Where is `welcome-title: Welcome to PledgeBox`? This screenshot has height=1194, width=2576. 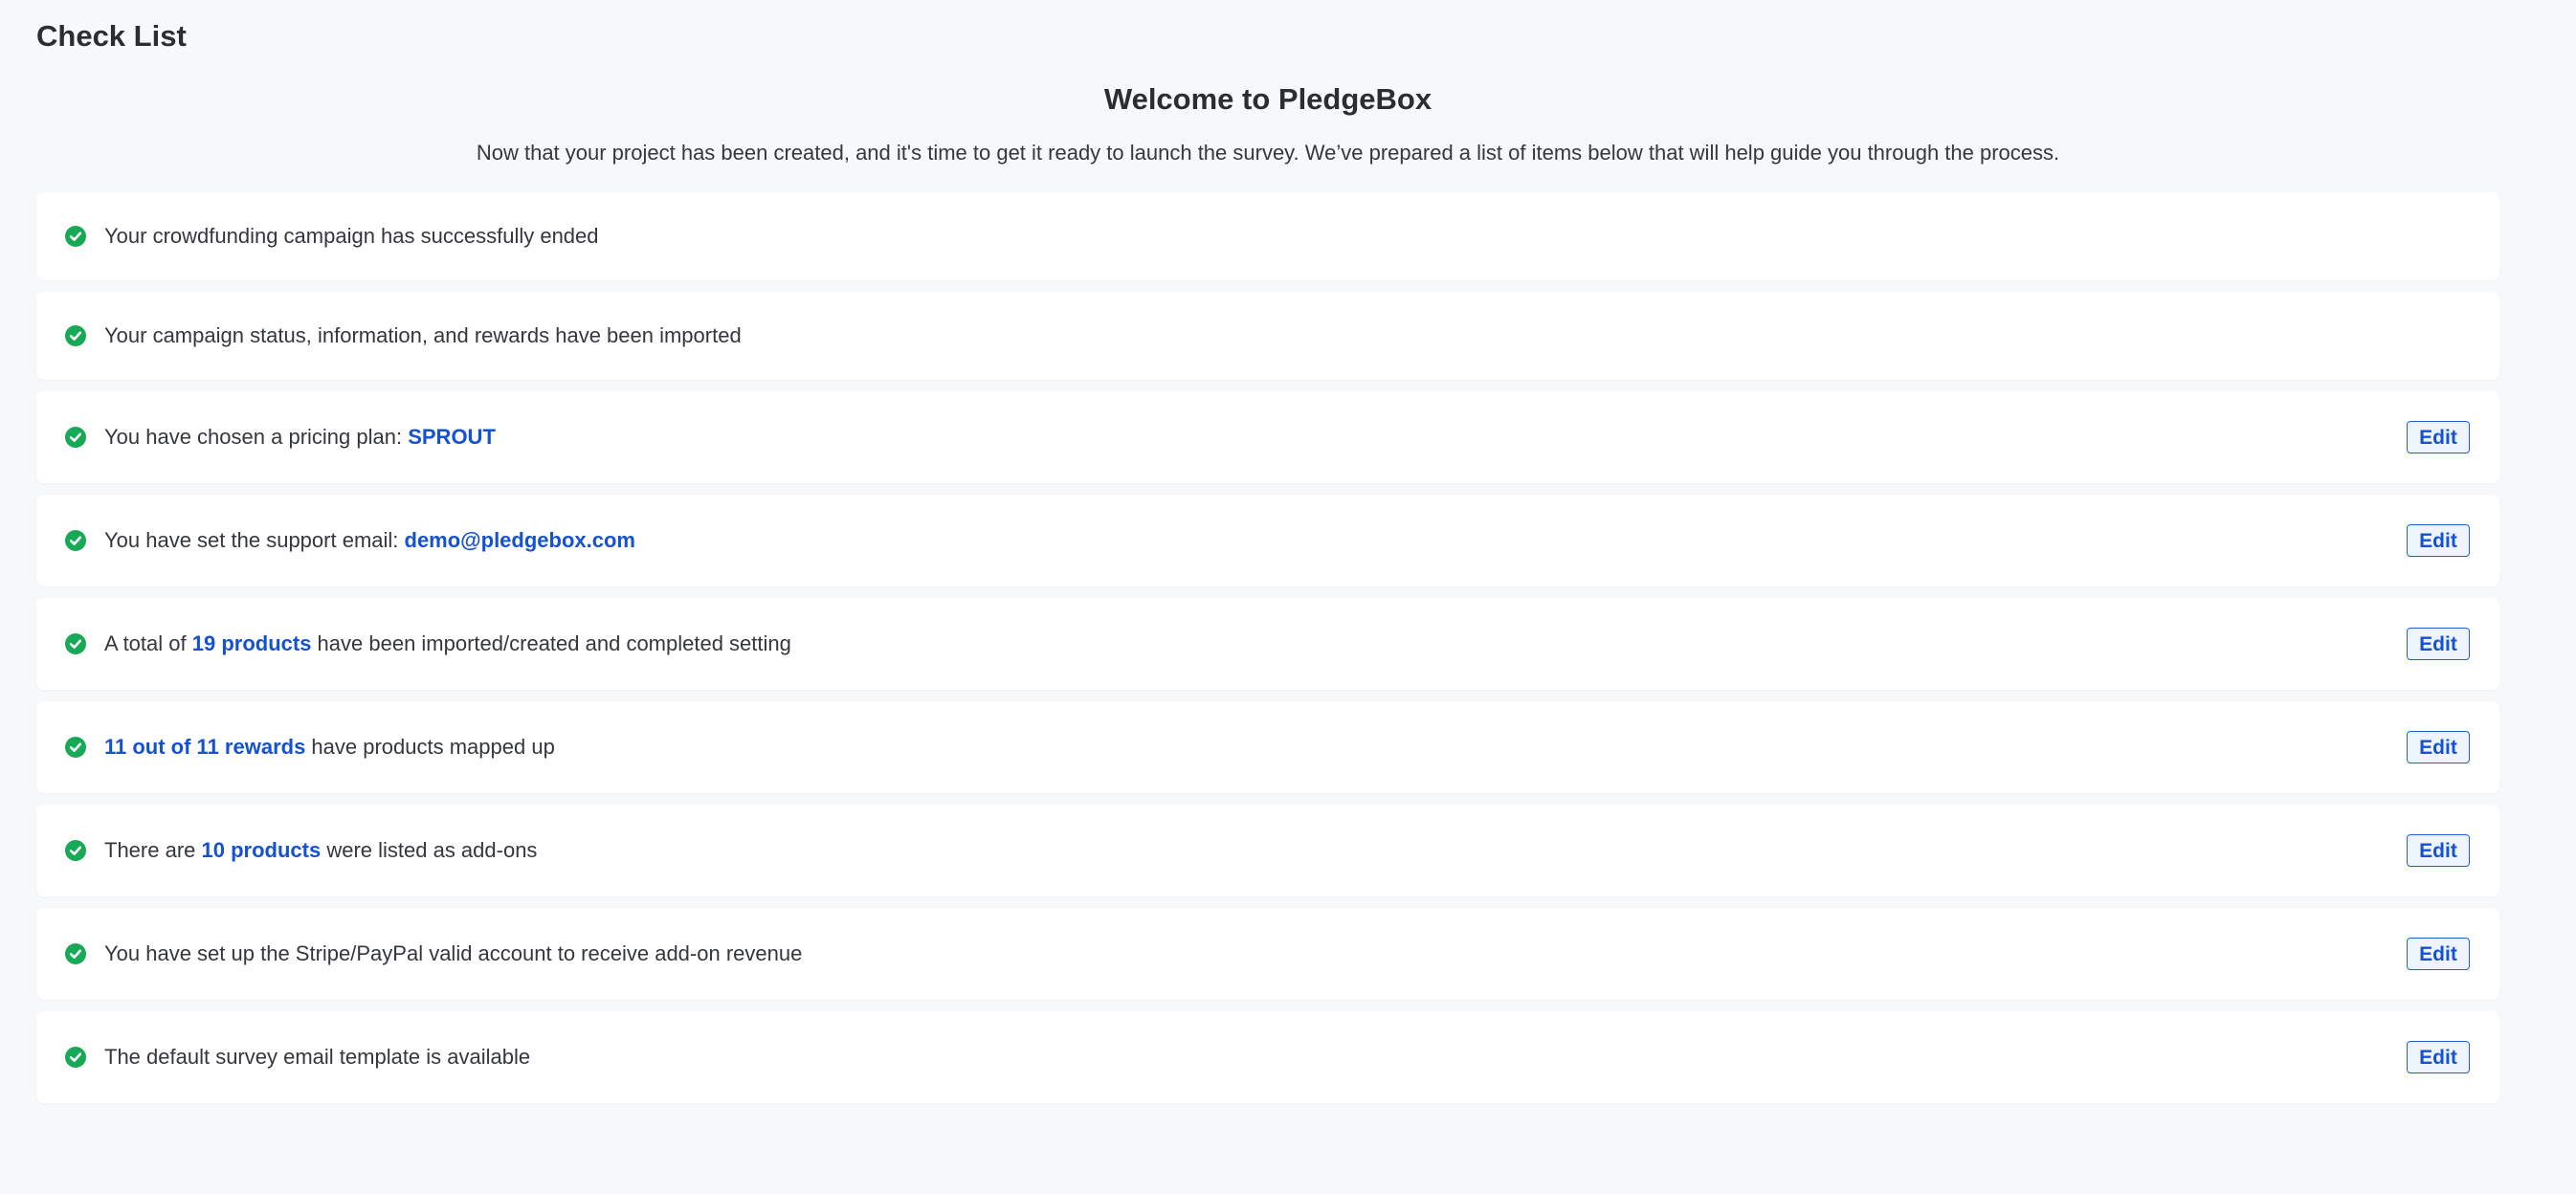 welcome-title: Welcome to PledgeBox is located at coordinates (1267, 99).